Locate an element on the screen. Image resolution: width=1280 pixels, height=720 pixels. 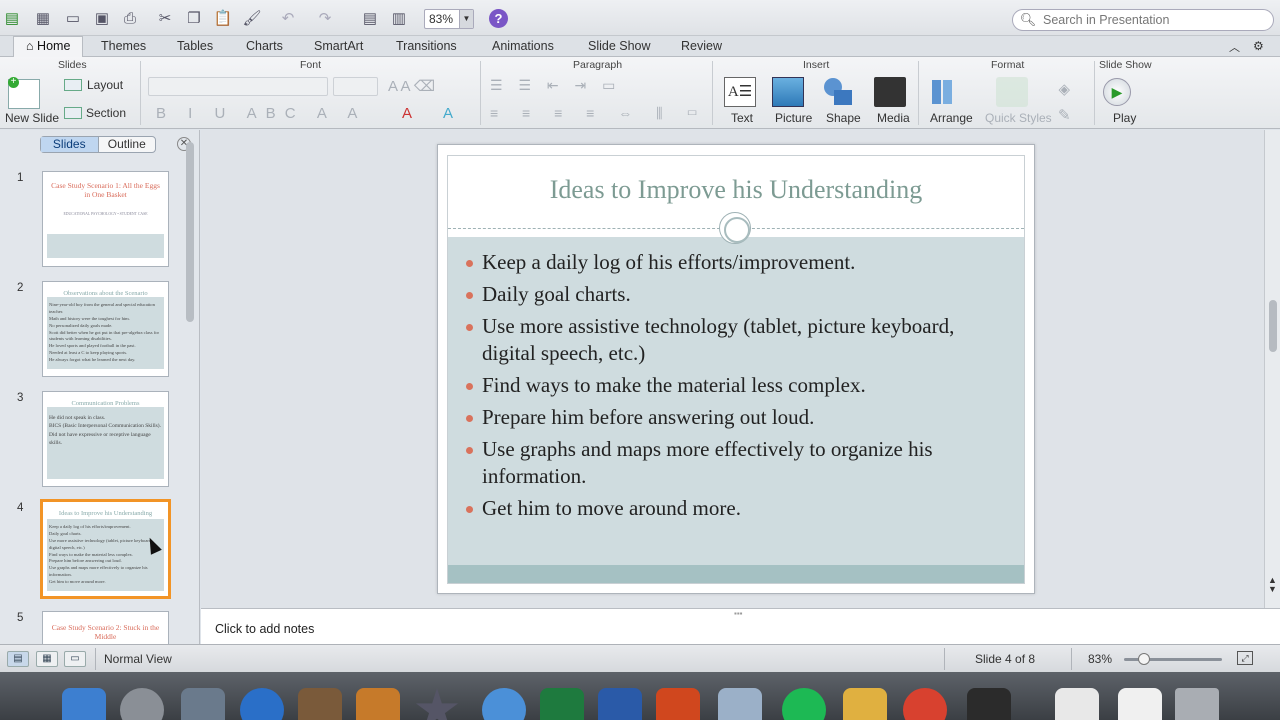
collapse-ribbon-icon: ︿ is located at coordinates (1234, 47).